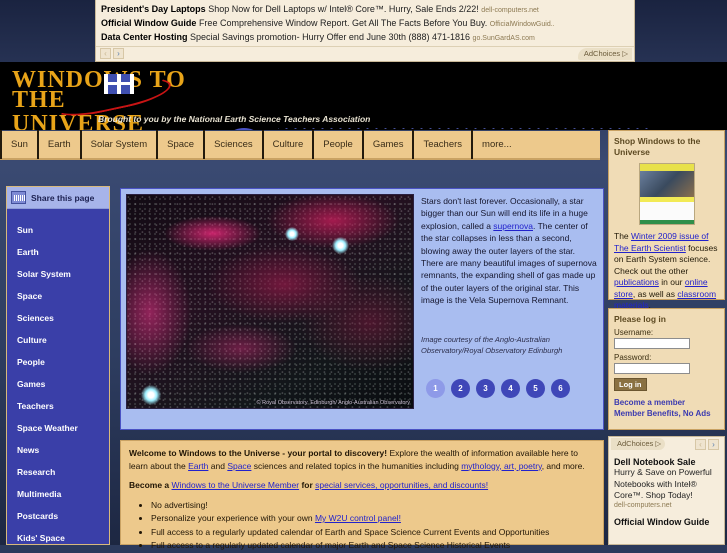 The image size is (727, 553). What do you see at coordinates (234, 144) in the screenshot?
I see `nav-item-sciences: Sciences` at bounding box center [234, 144].